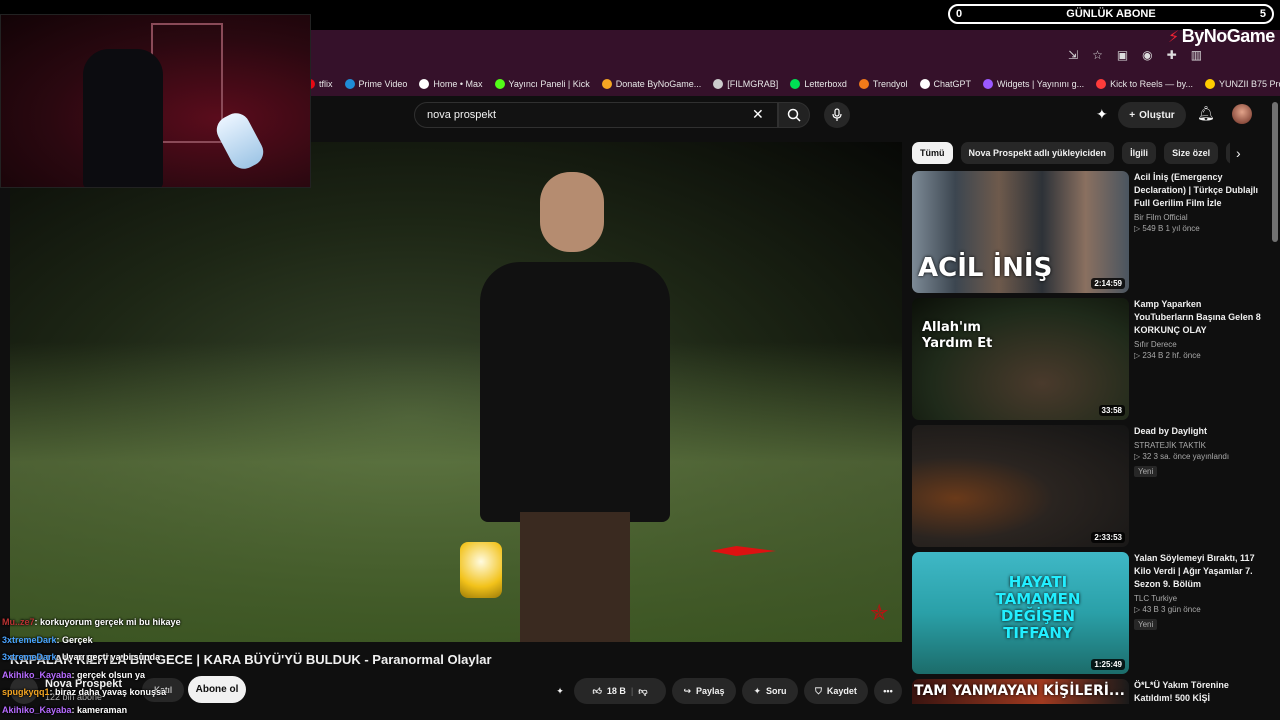 This screenshot has width=1280, height=720. What do you see at coordinates (1198, 344) in the screenshot?
I see `recommended-channel-name: Sıfır Derece` at bounding box center [1198, 344].